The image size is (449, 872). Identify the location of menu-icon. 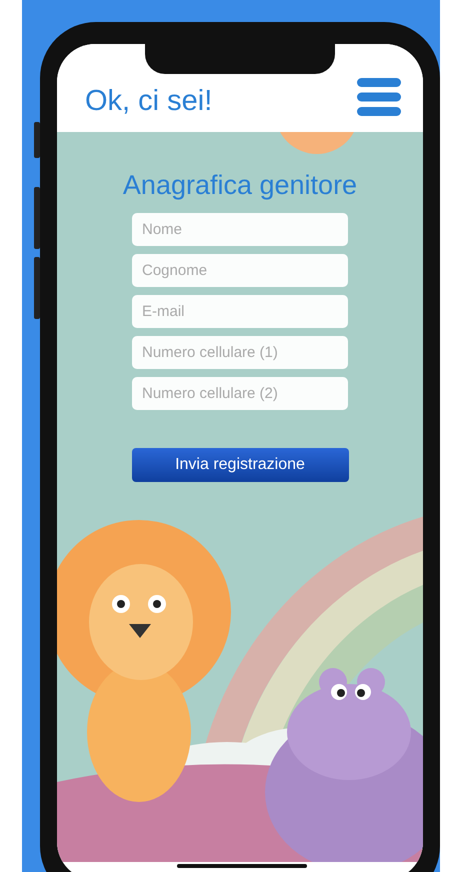
(379, 97).